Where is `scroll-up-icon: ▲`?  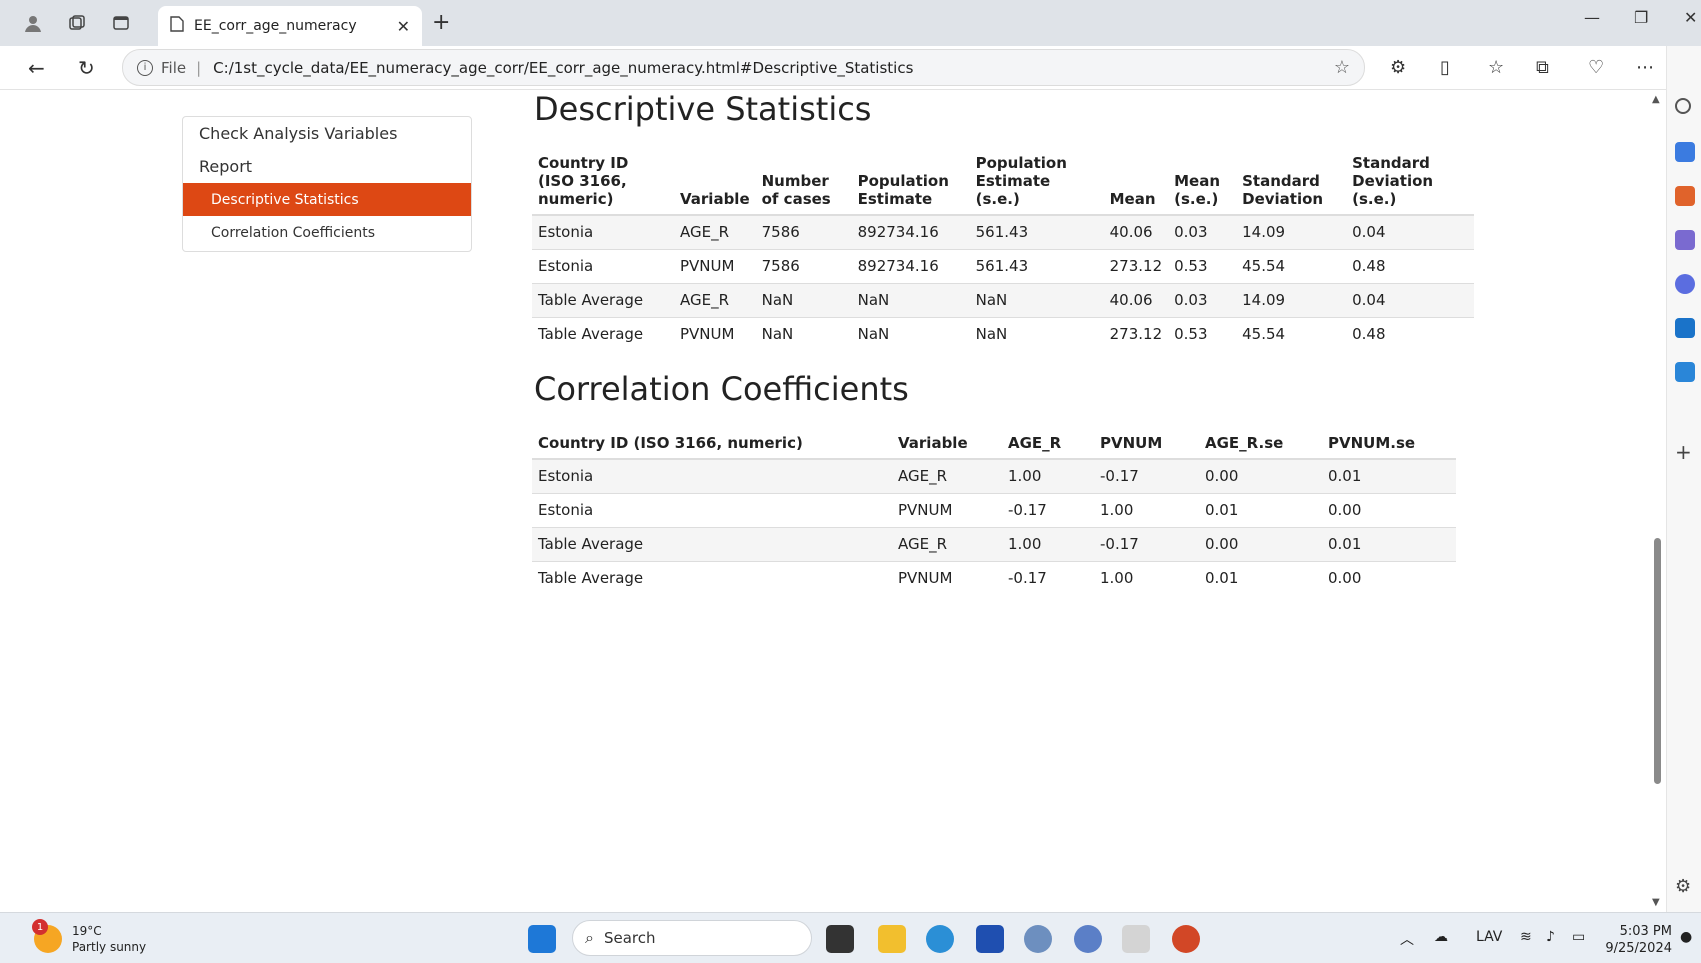 scroll-up-icon: ▲ is located at coordinates (1656, 99).